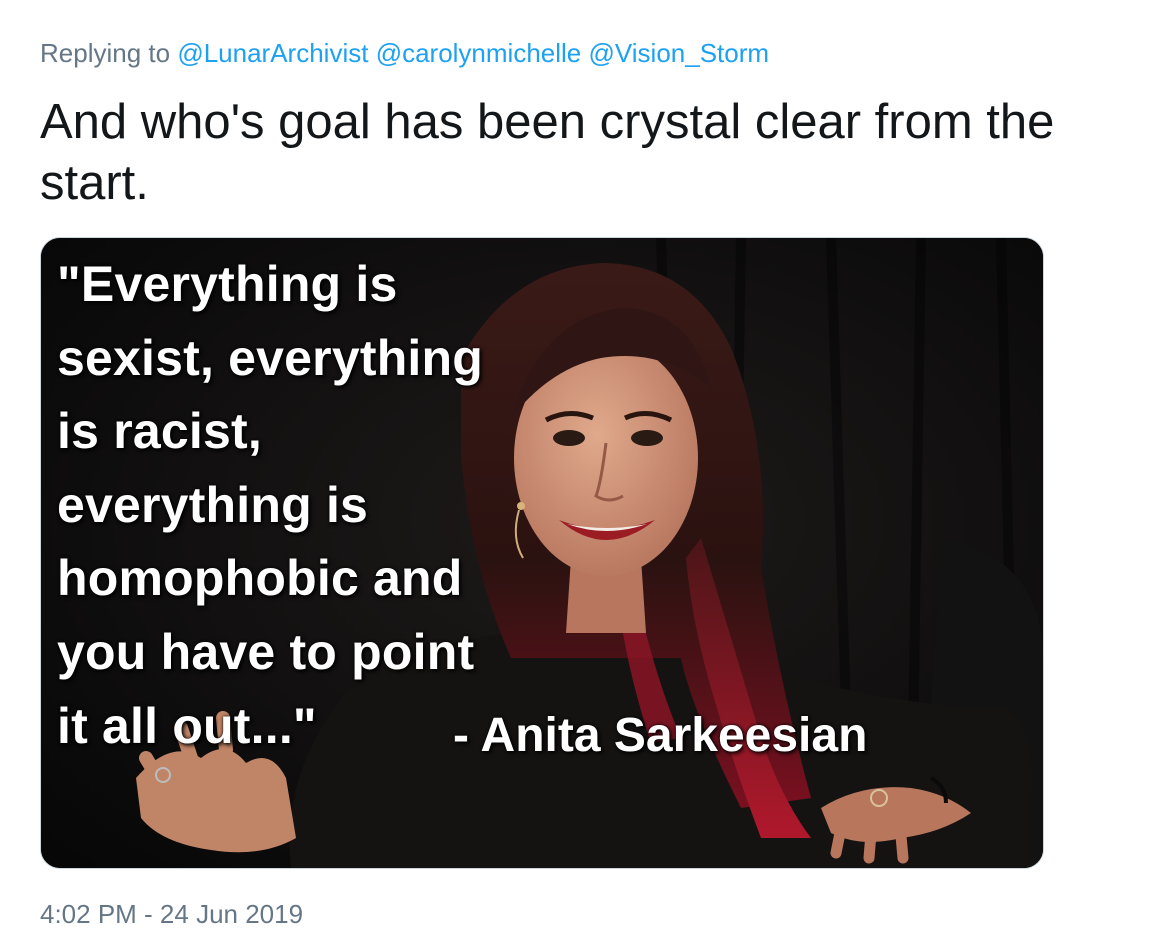 The width and height of the screenshot is (1166, 946). I want to click on replying-to-label: Replying to, so click(105, 53).